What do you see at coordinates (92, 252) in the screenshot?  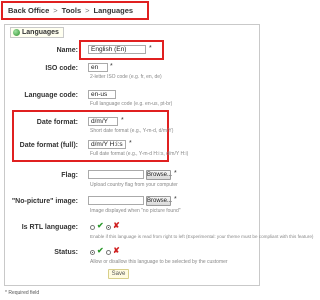 I see `status-enabled-radio` at bounding box center [92, 252].